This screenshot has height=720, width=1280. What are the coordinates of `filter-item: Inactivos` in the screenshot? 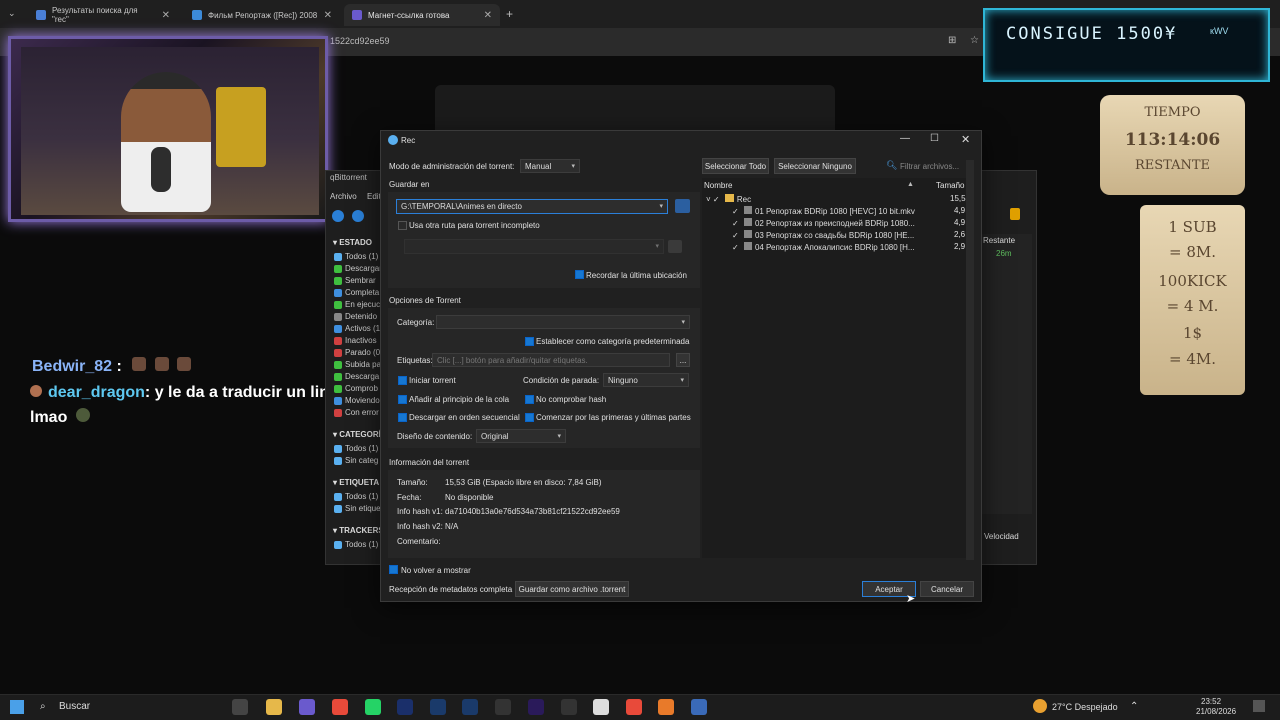 It's located at (355, 340).